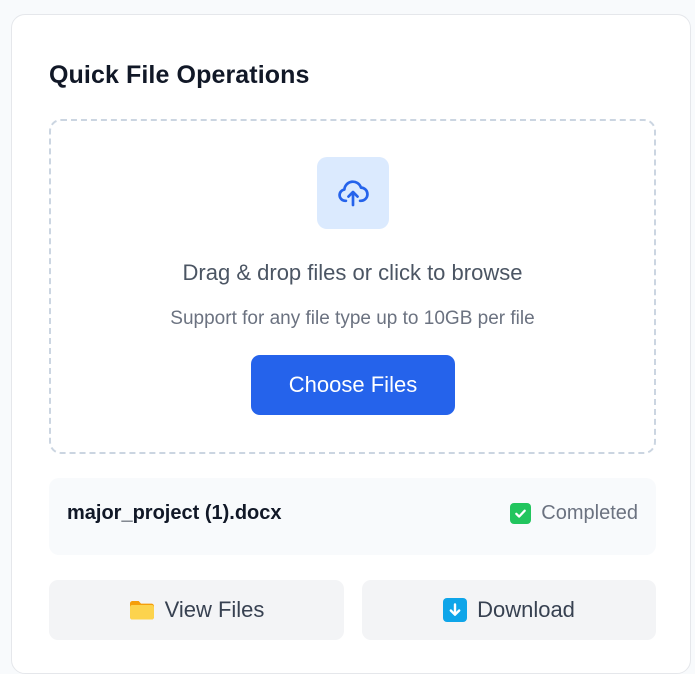  I want to click on panel-title: Quick File Operations, so click(179, 75).